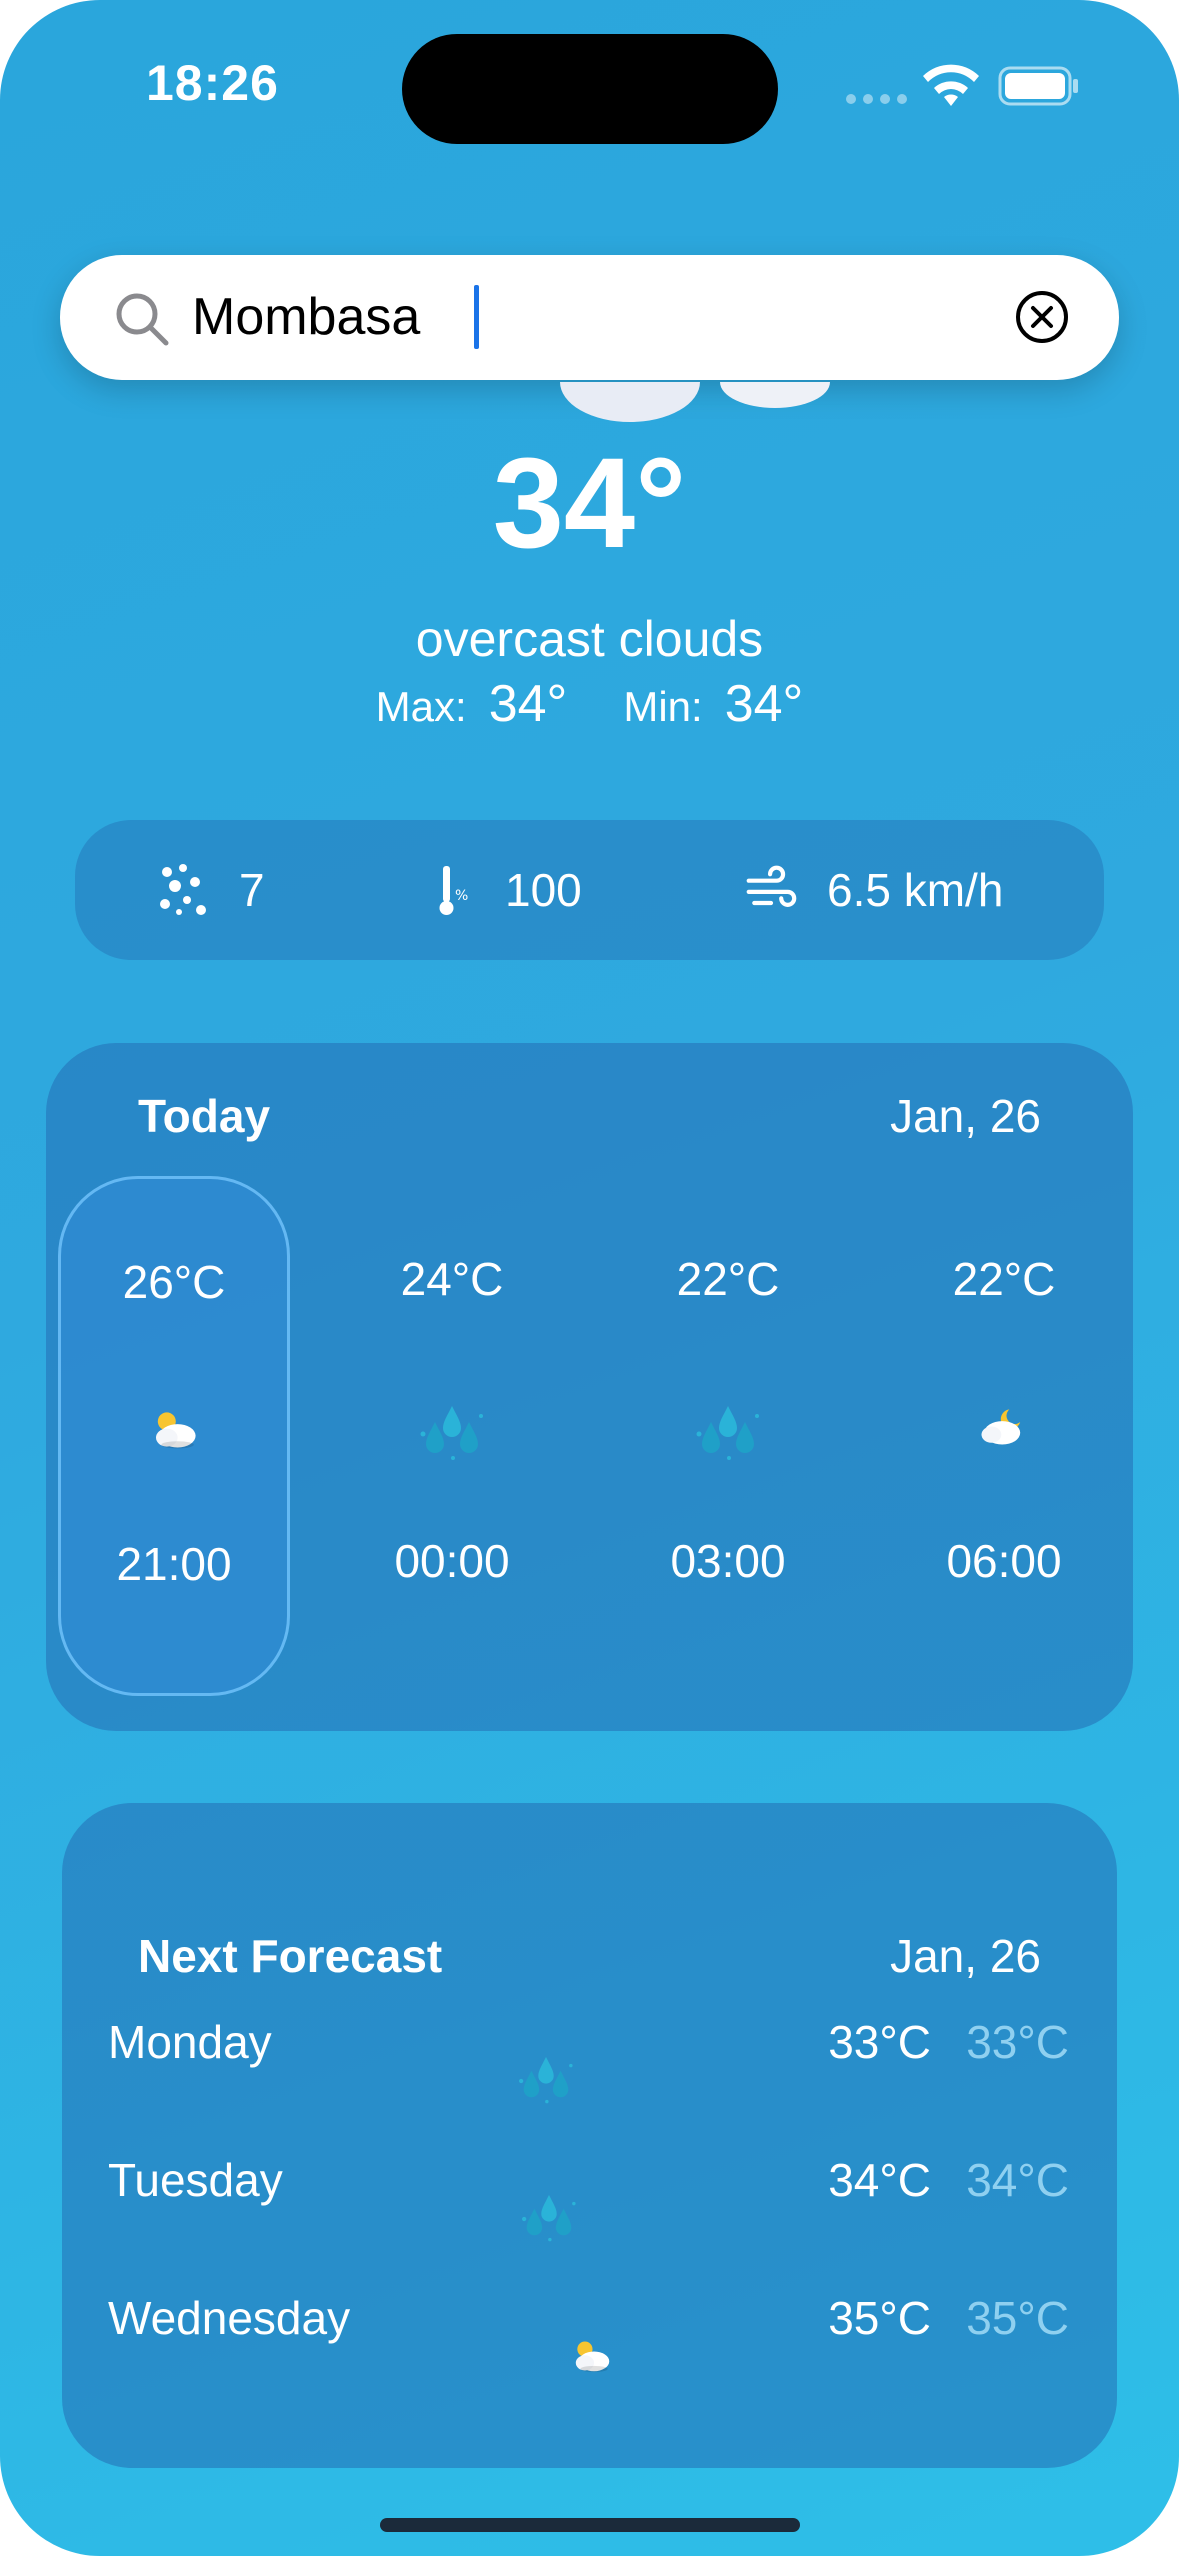 Image resolution: width=1179 pixels, height=2556 pixels. What do you see at coordinates (174, 1564) in the screenshot?
I see `hourly-time: 21:00` at bounding box center [174, 1564].